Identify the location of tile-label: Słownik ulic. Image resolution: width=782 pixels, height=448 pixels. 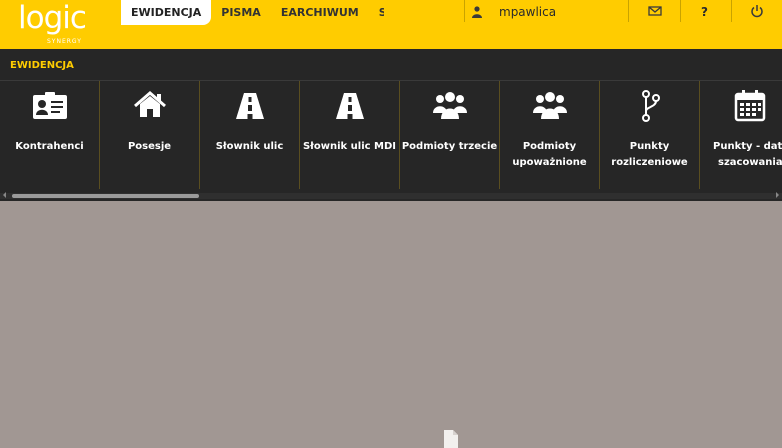
(249, 146).